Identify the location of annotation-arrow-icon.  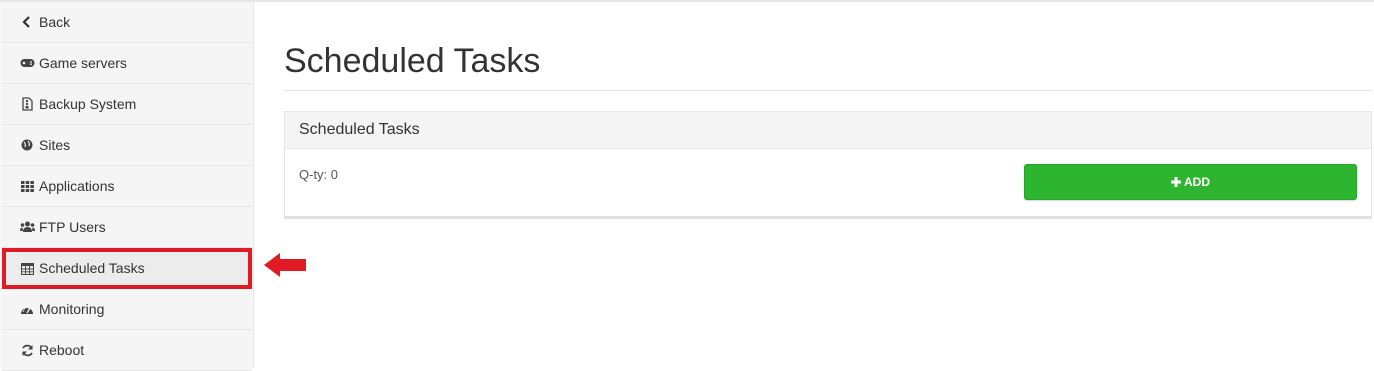
(285, 265).